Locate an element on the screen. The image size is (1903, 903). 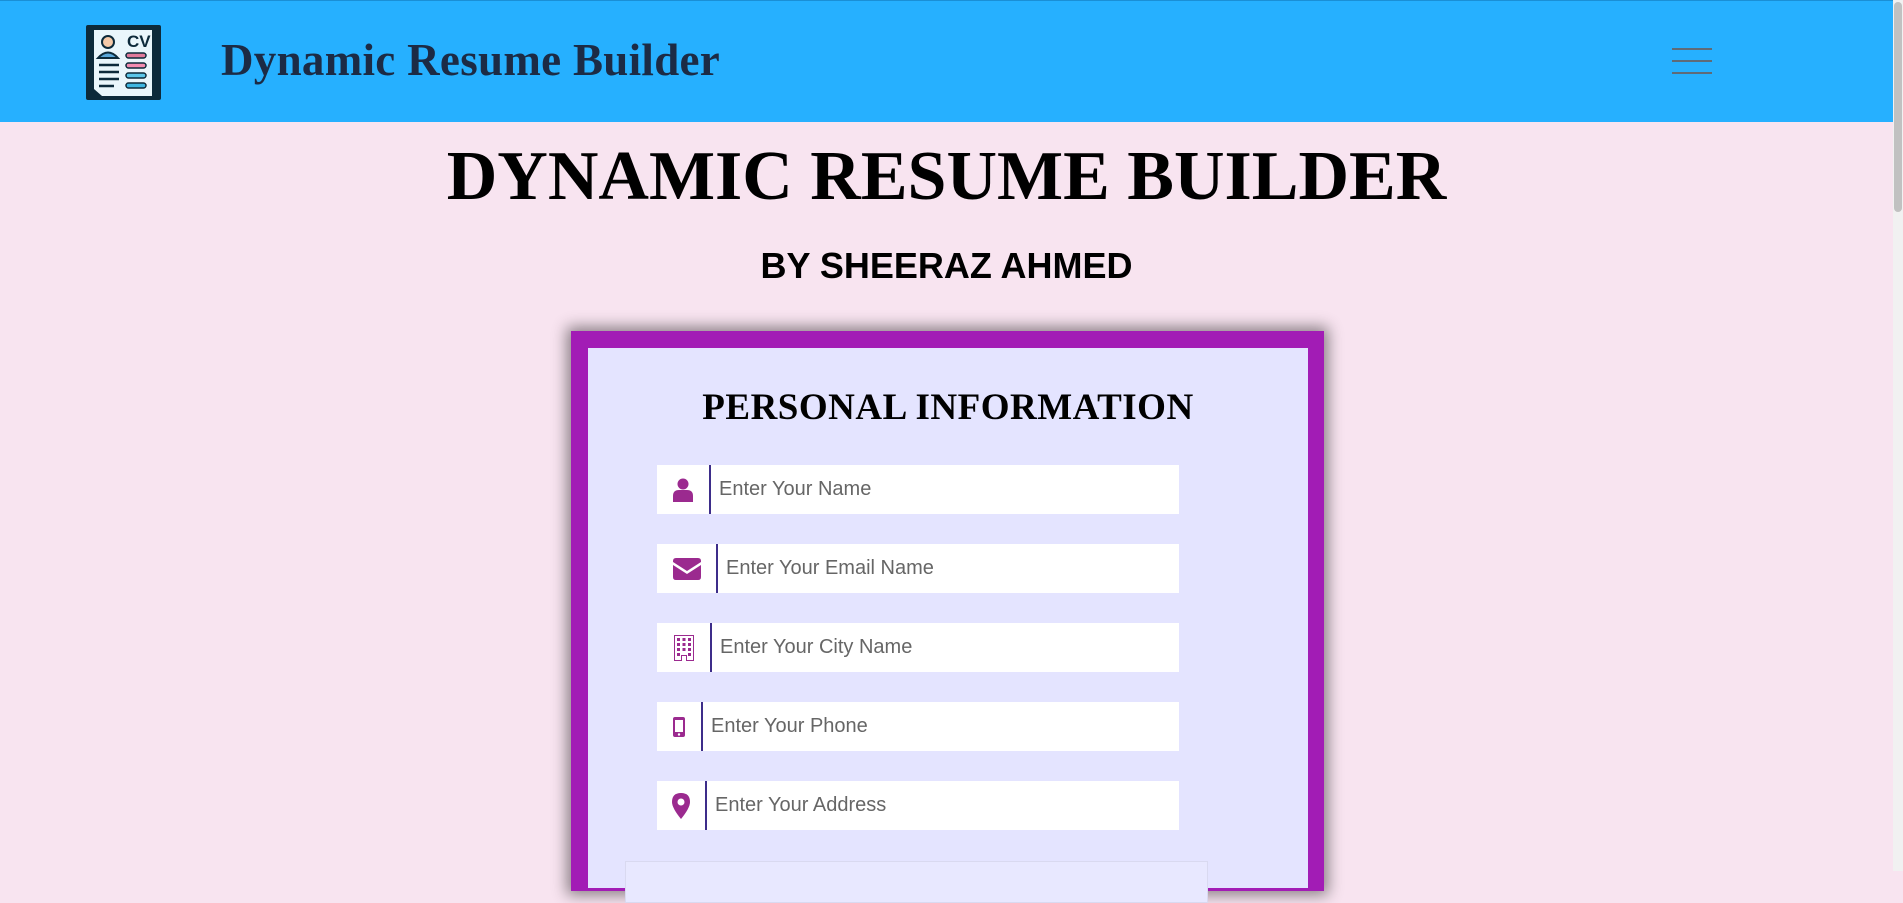
email-input is located at coordinates (948, 568).